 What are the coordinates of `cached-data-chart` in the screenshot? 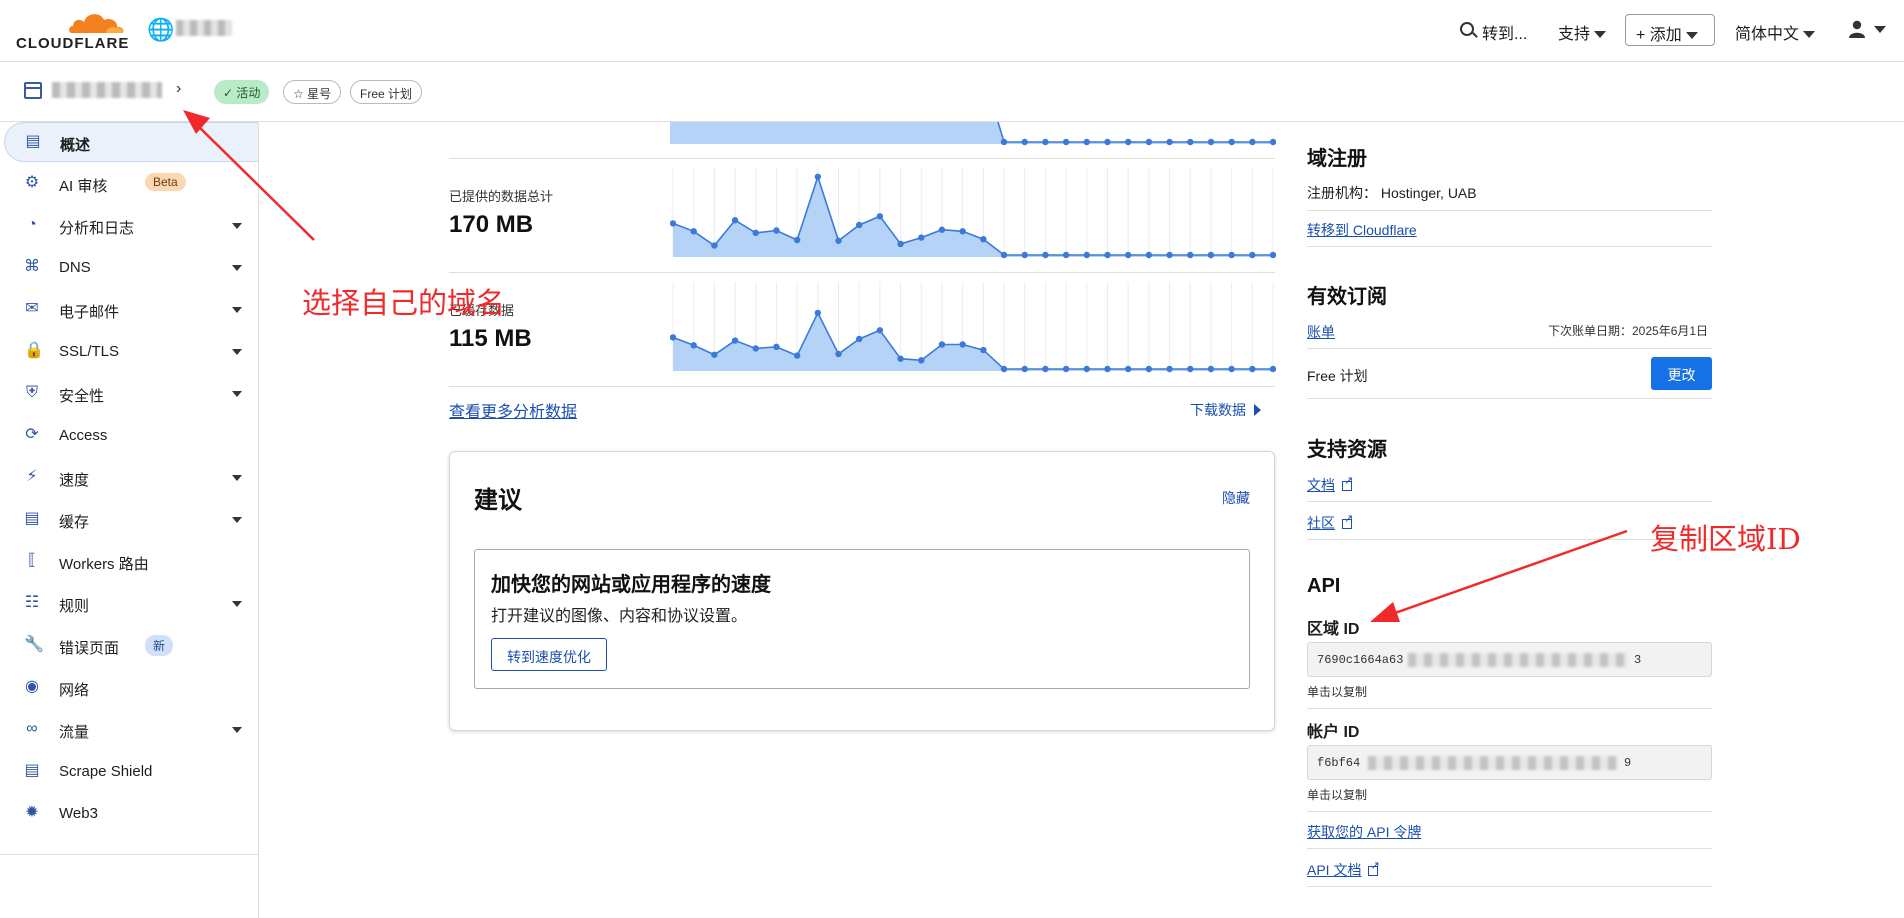 It's located at (973, 328).